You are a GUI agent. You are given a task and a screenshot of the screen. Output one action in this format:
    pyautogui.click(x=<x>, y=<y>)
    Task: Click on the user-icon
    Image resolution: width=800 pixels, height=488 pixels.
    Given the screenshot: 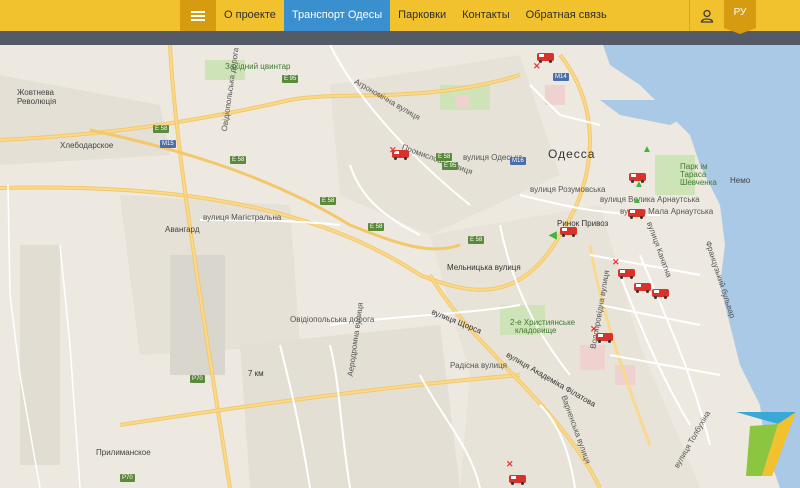 What is the action you would take?
    pyautogui.click(x=707, y=16)
    